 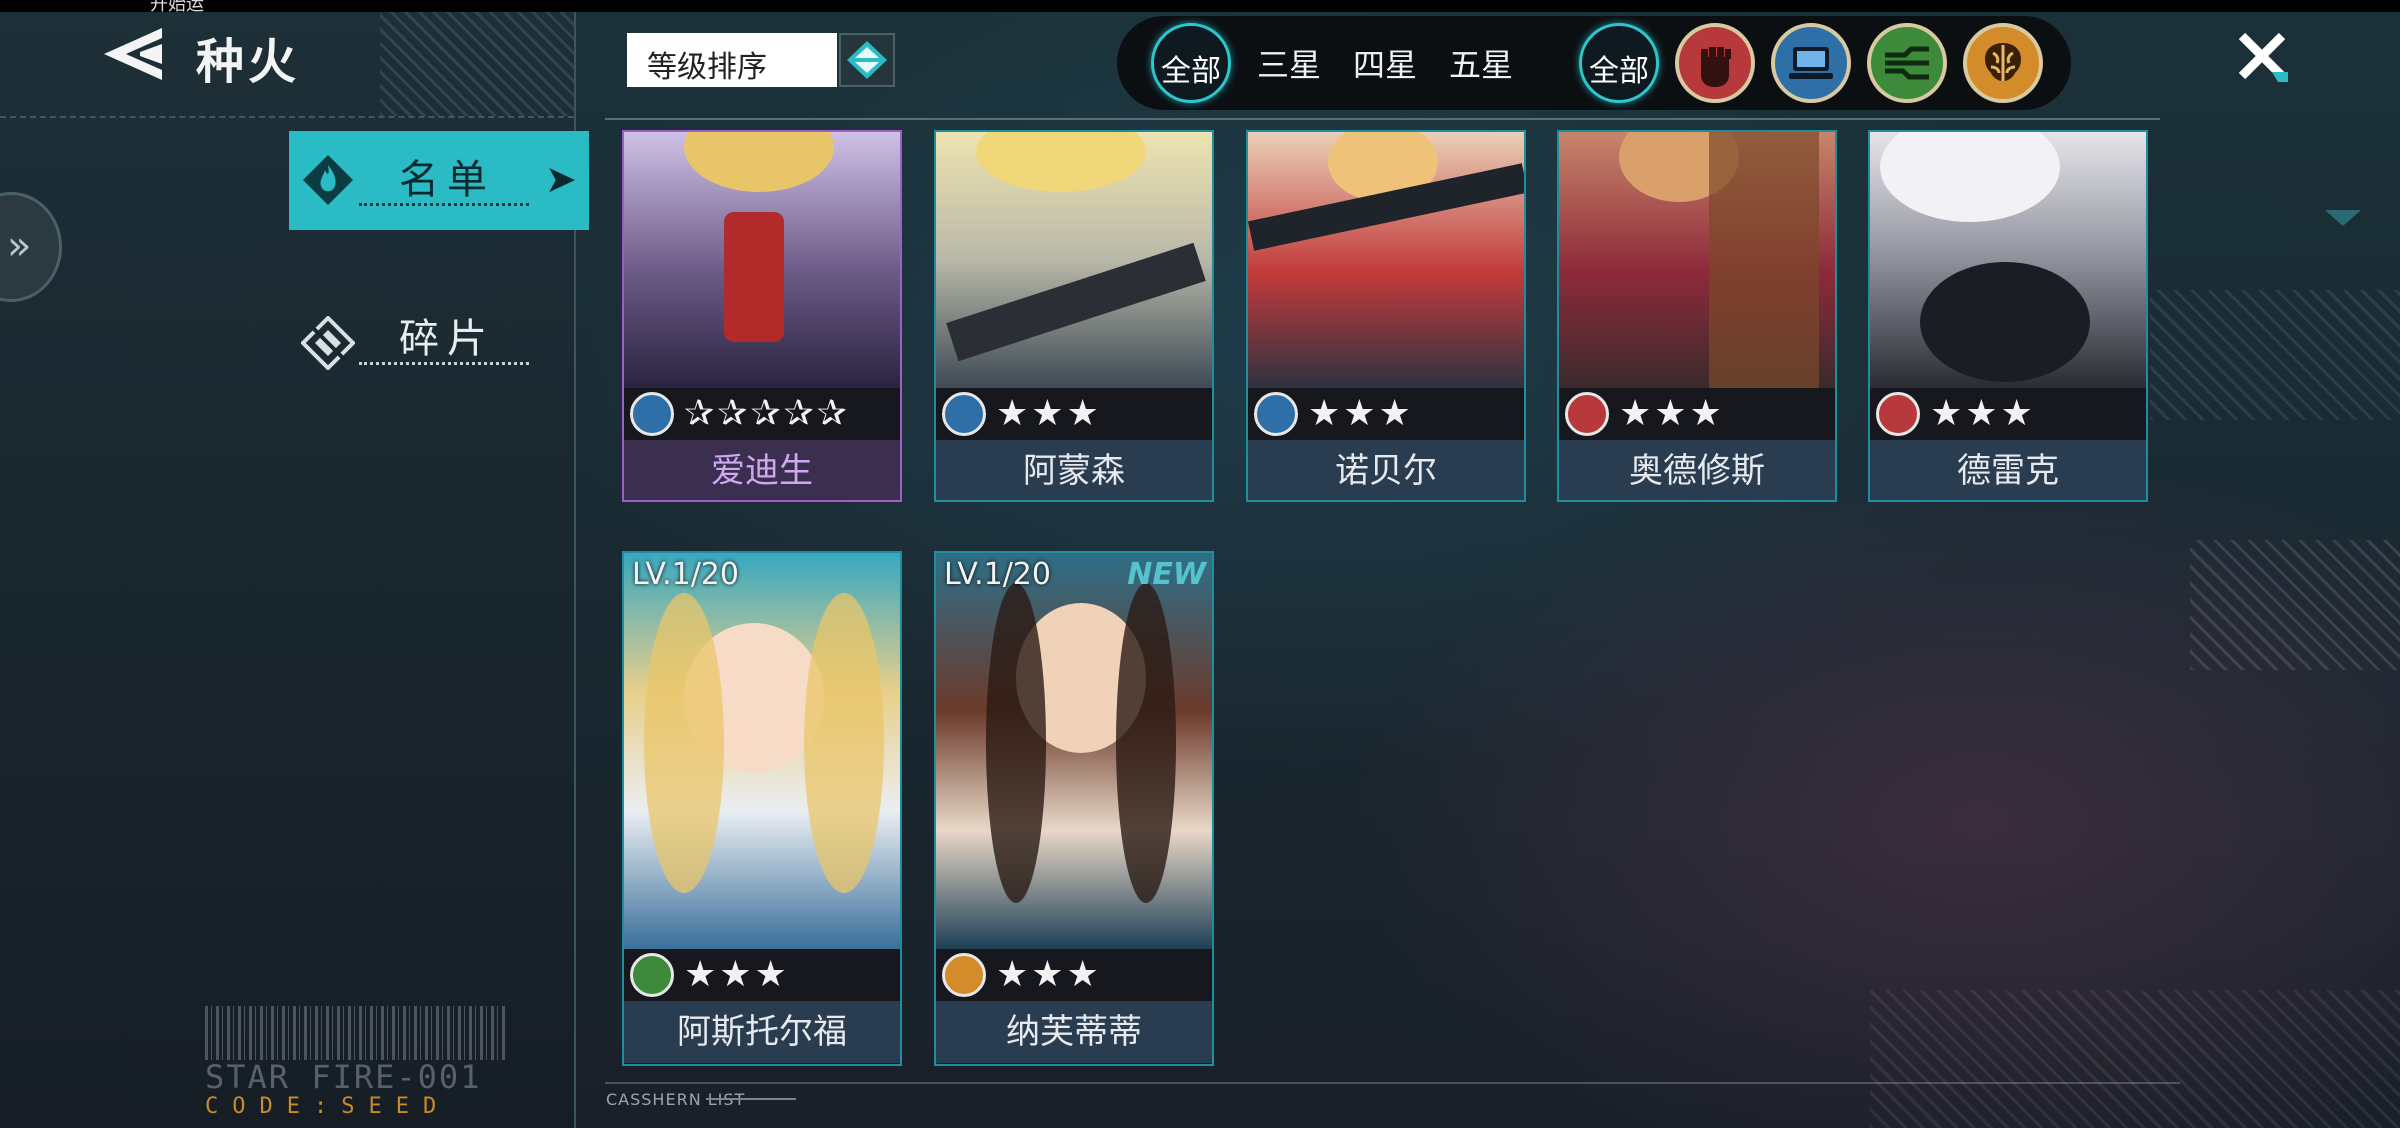 I want to click on character-name: 阿斯托尔福, so click(x=762, y=1032).